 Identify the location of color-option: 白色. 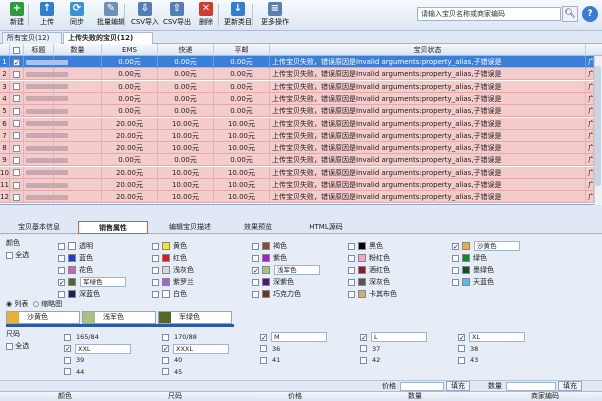
(169, 294).